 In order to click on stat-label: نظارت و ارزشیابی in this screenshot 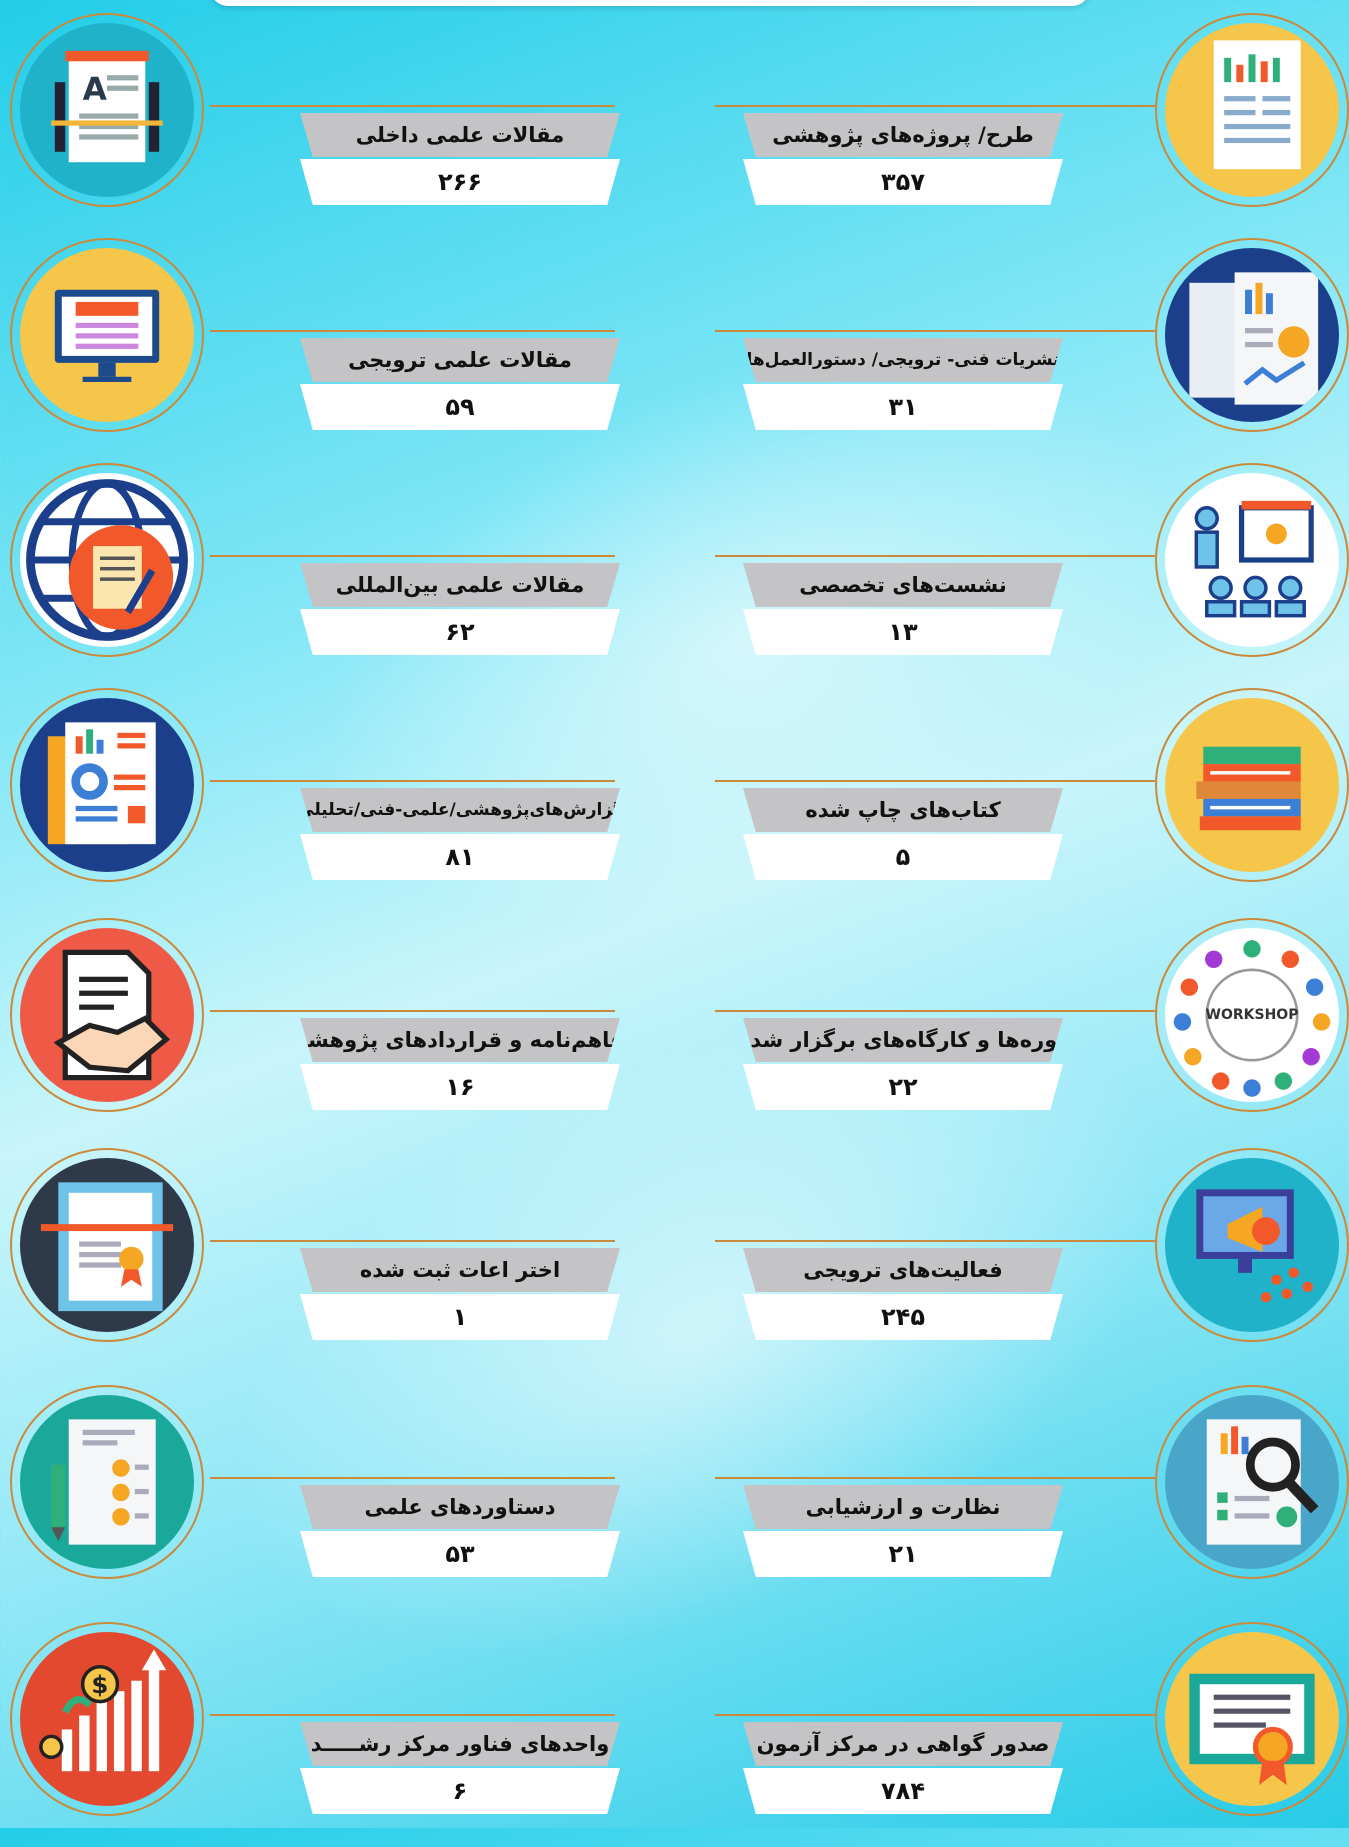, I will do `click(903, 1507)`.